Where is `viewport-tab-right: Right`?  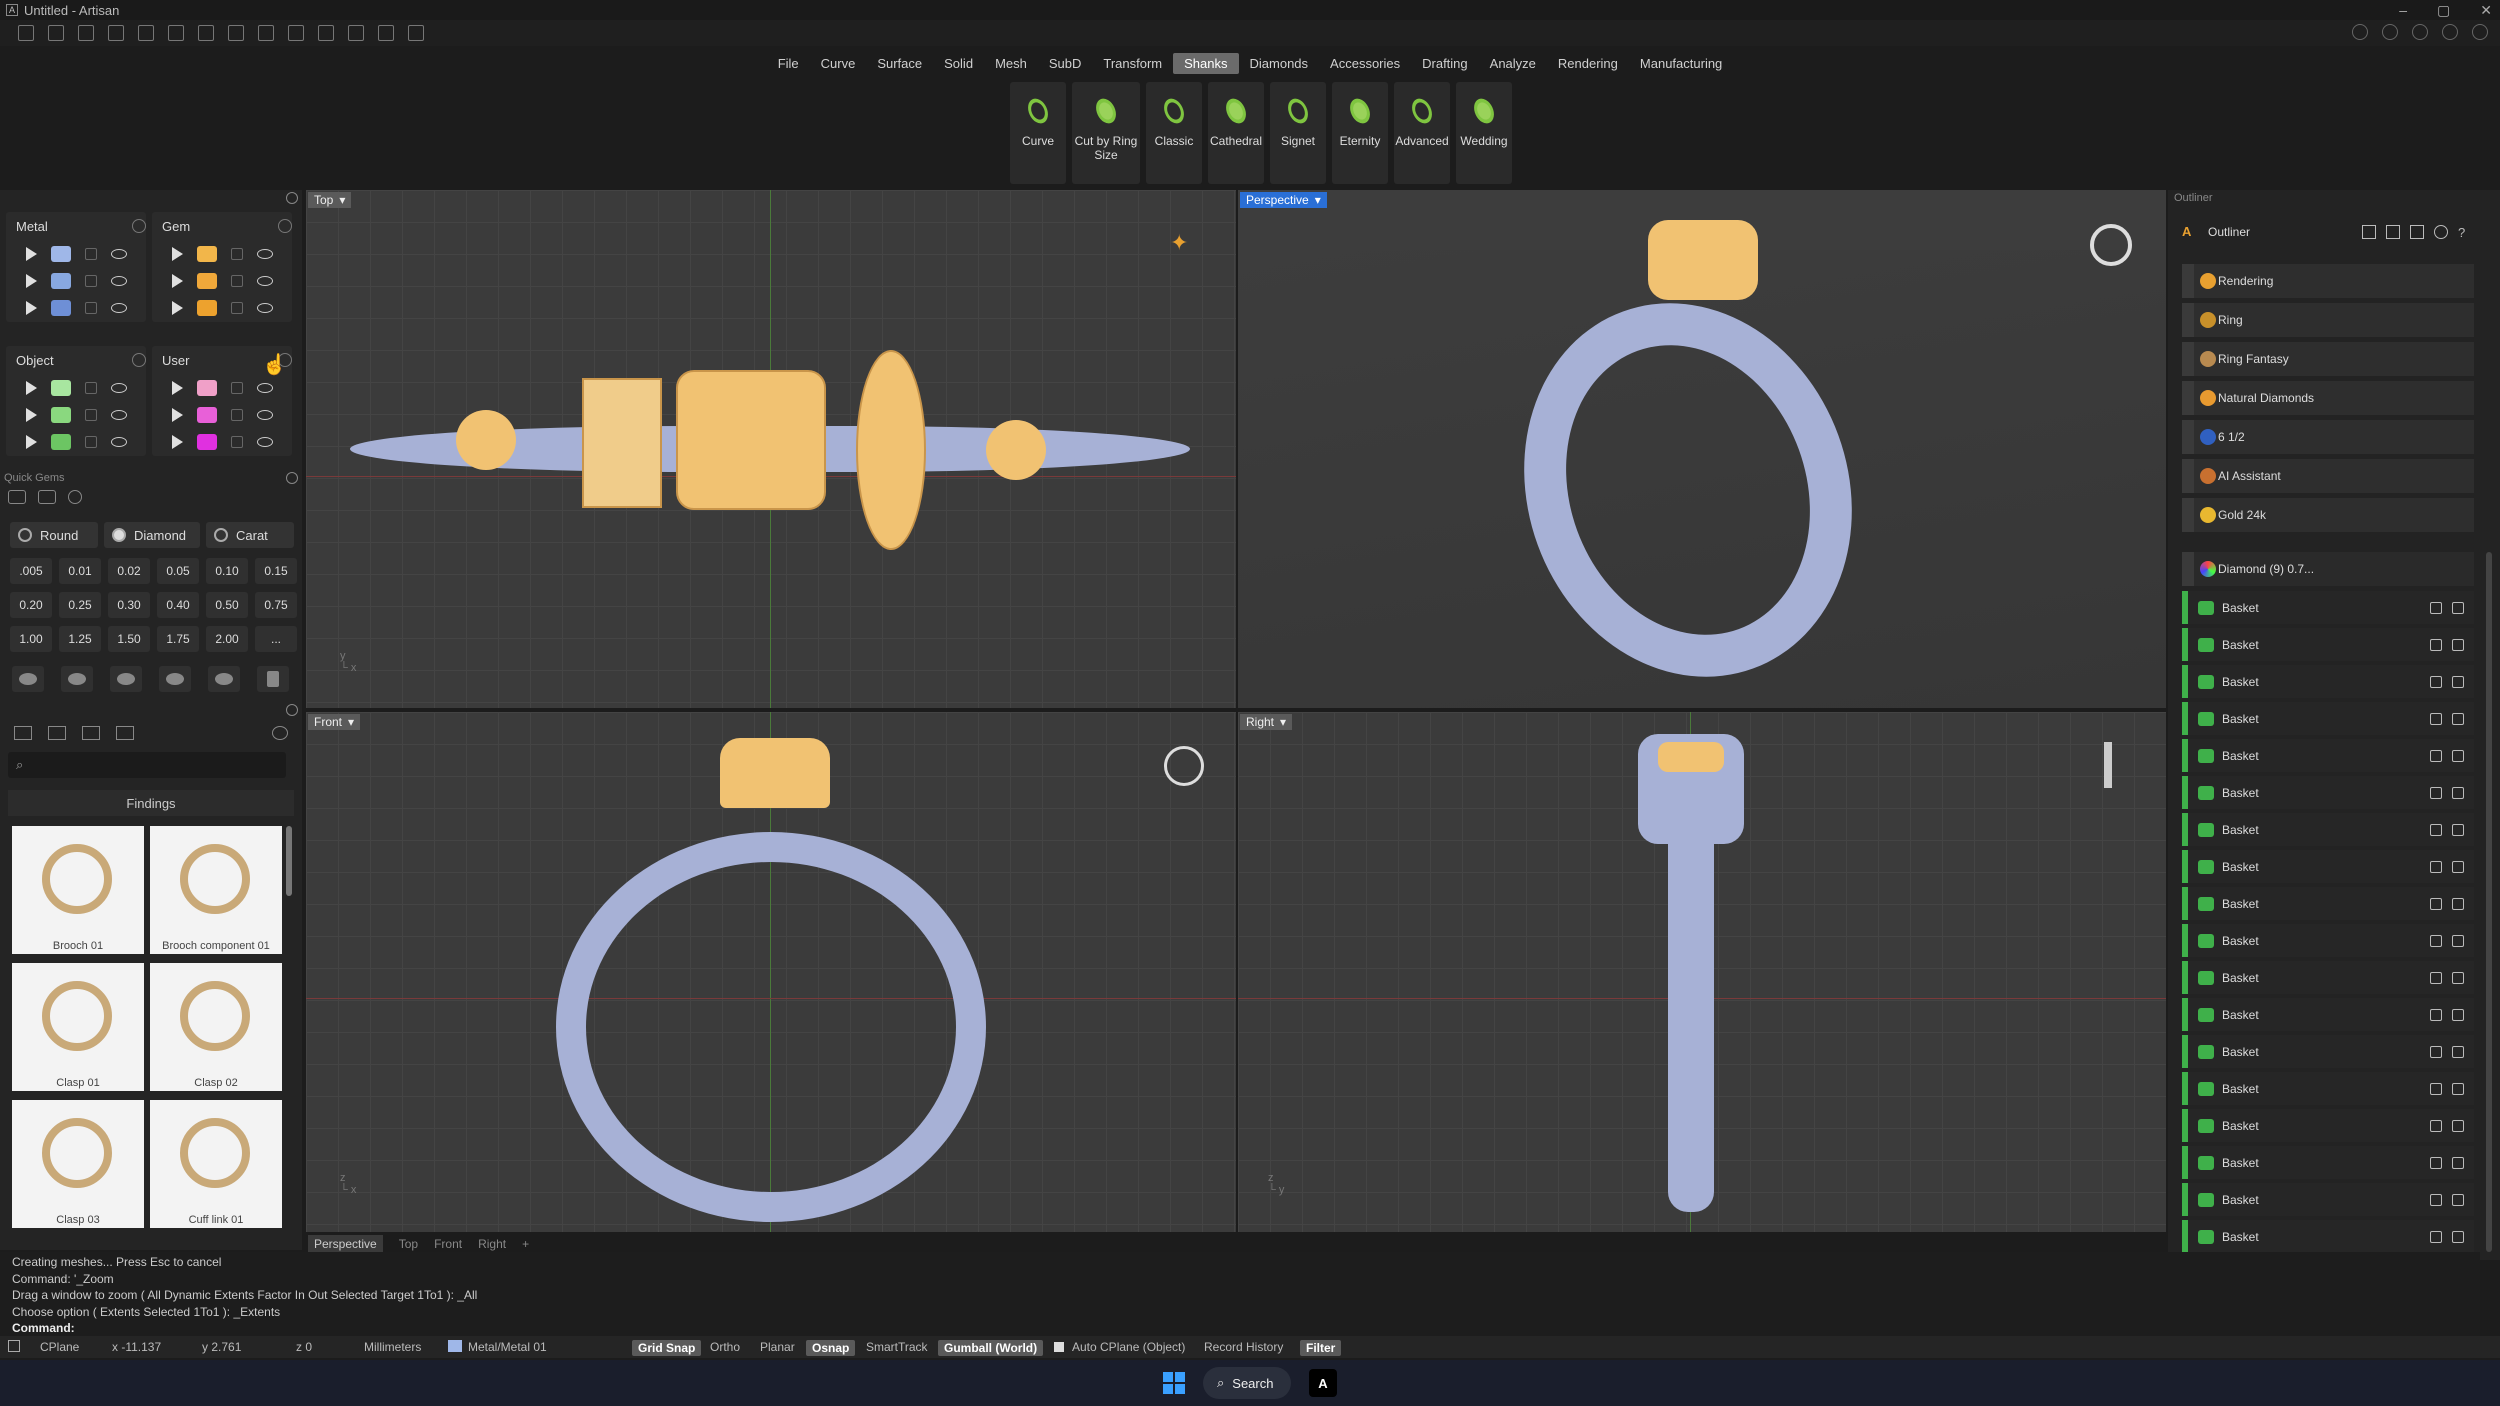
viewport-tab-right: Right is located at coordinates (492, 1244).